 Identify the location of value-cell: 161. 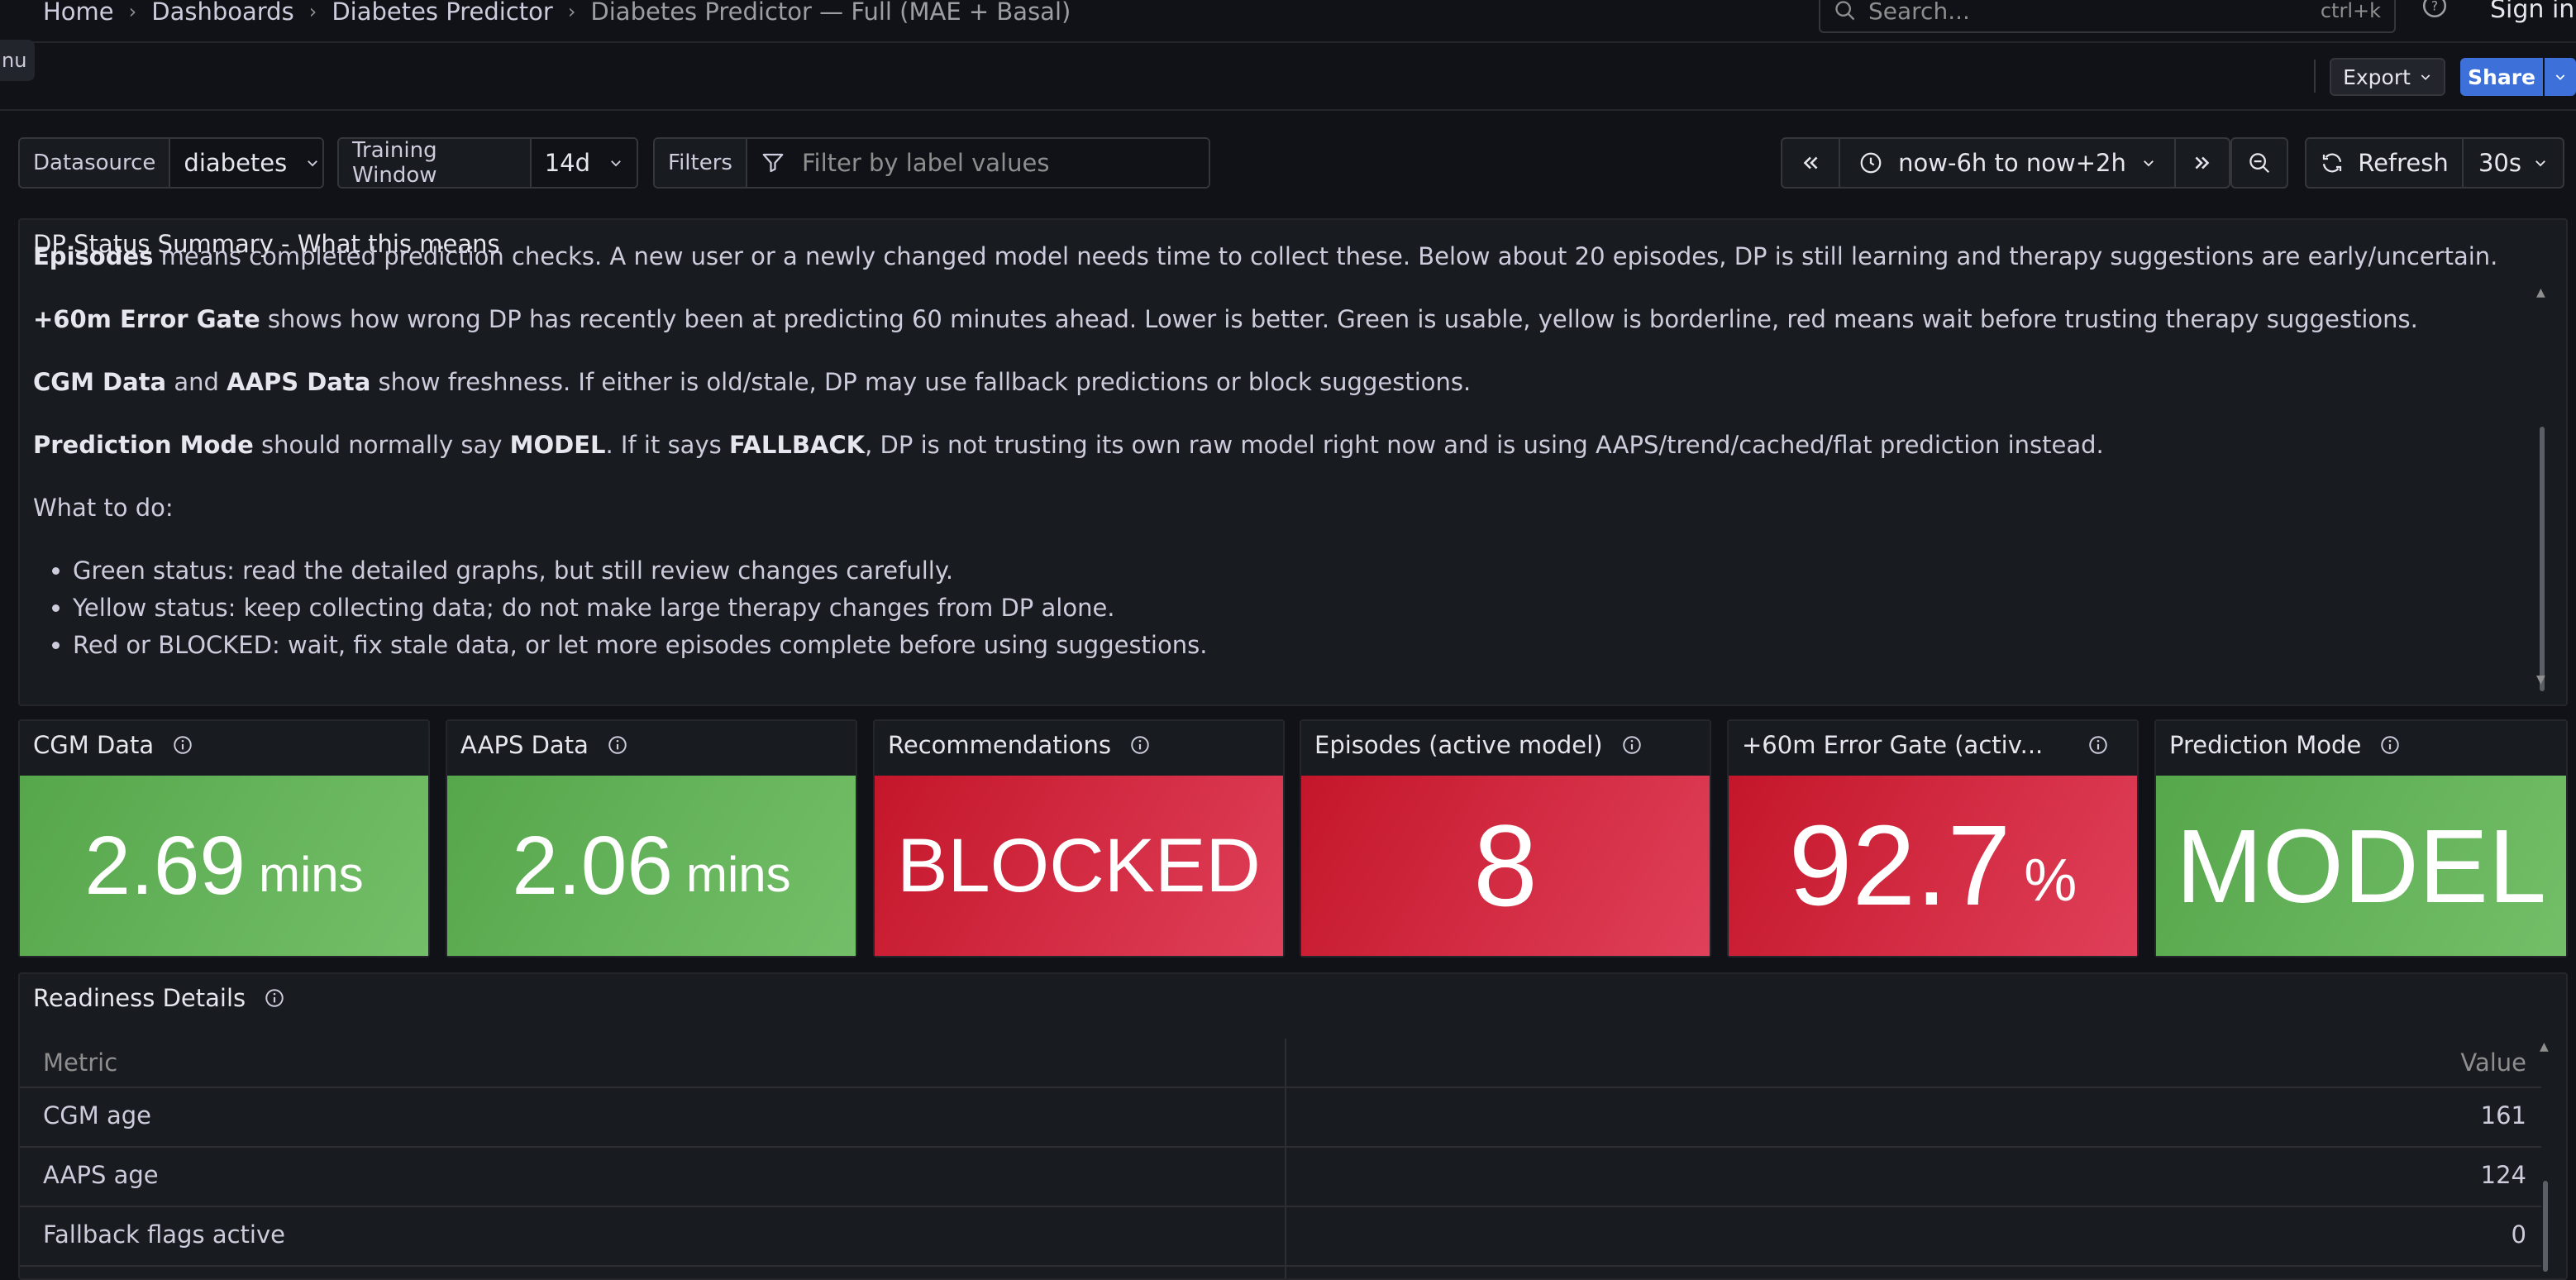
(2503, 1115).